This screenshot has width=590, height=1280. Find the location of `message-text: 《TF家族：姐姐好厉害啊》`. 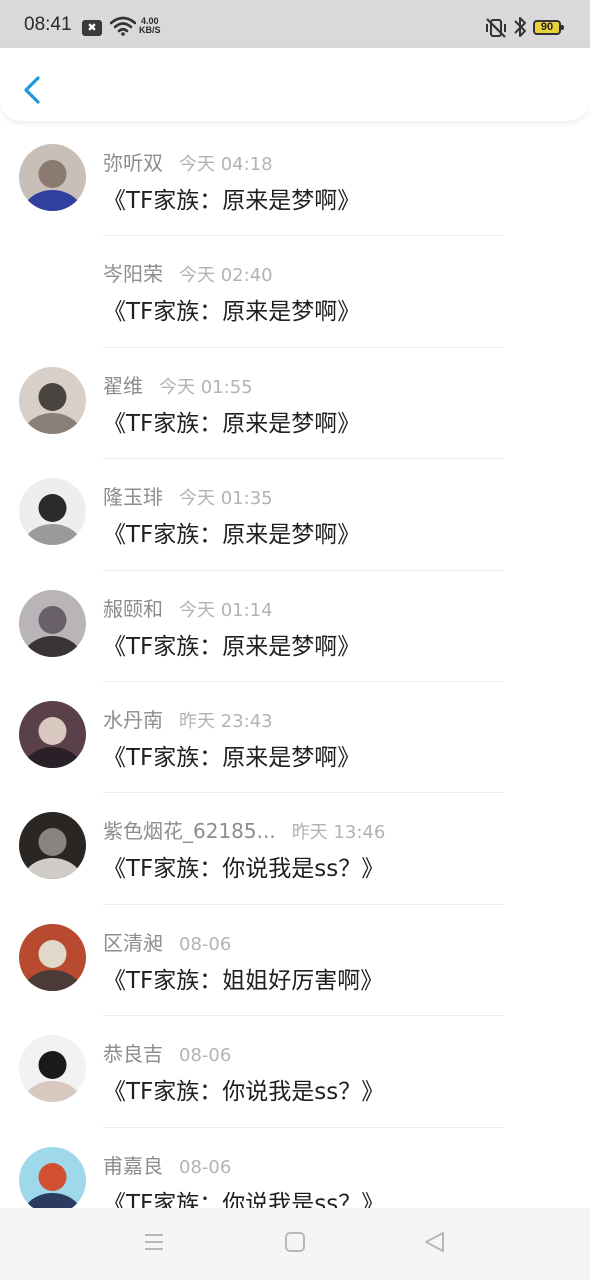

message-text: 《TF家族：姐姐好厉害啊》 is located at coordinates (243, 980).